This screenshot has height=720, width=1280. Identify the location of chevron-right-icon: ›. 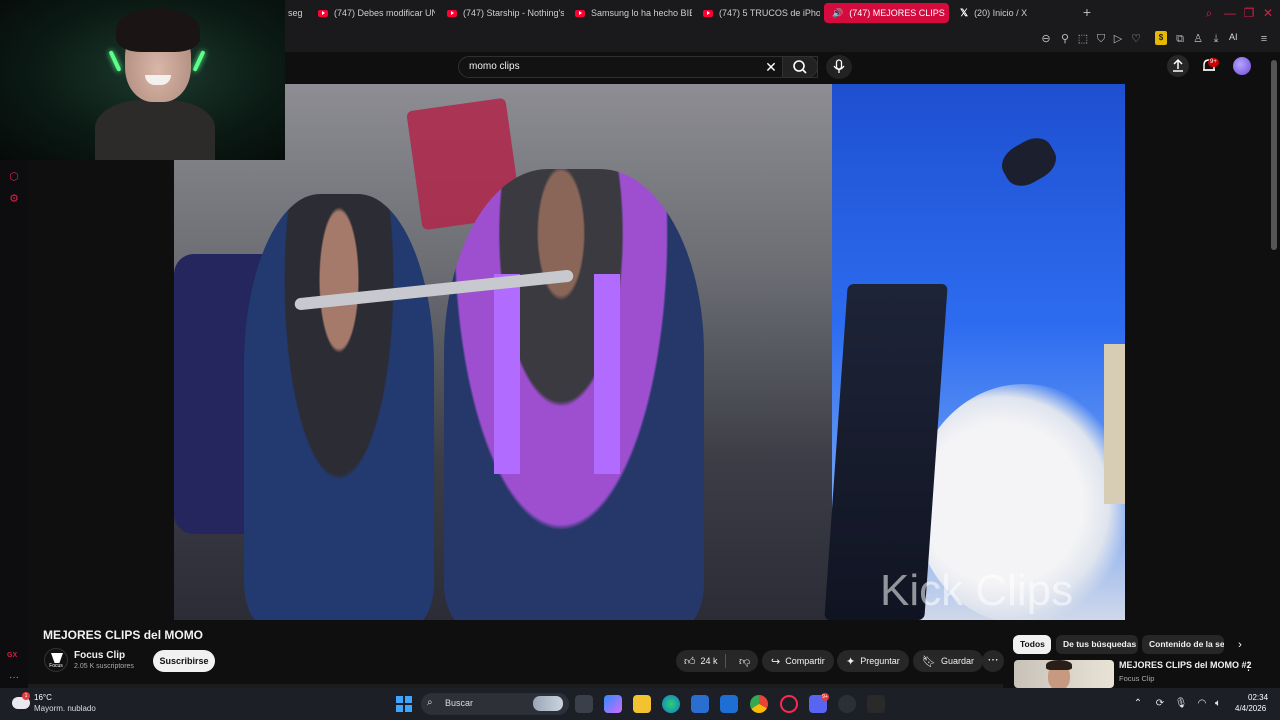
(1240, 645).